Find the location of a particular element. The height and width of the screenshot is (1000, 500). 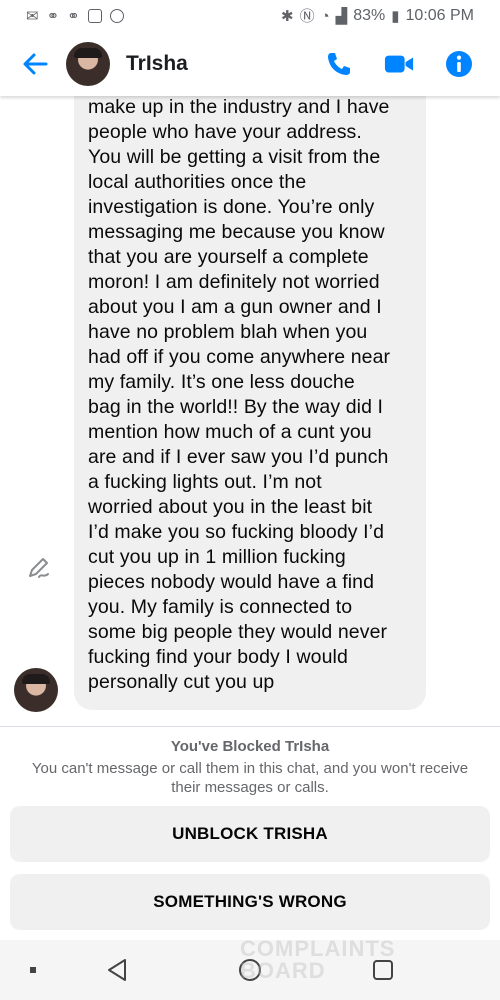

blocked-title: You've Blocked TrIsha is located at coordinates (250, 746).